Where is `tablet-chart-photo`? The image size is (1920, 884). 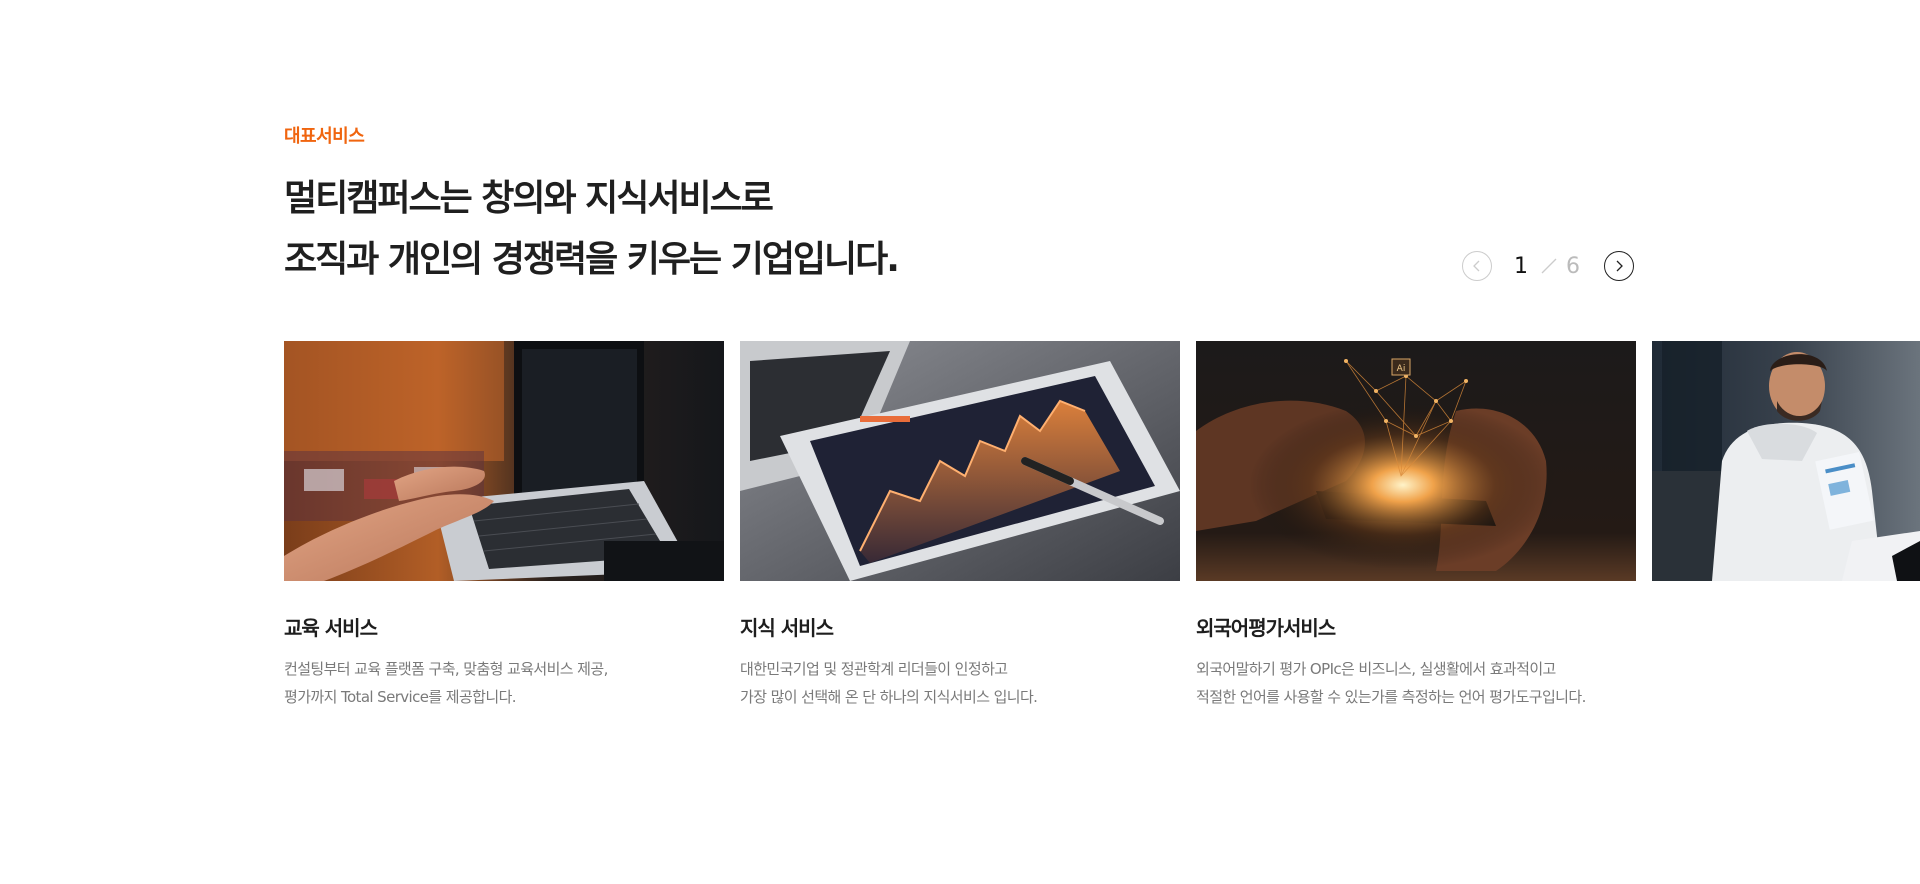 tablet-chart-photo is located at coordinates (960, 461).